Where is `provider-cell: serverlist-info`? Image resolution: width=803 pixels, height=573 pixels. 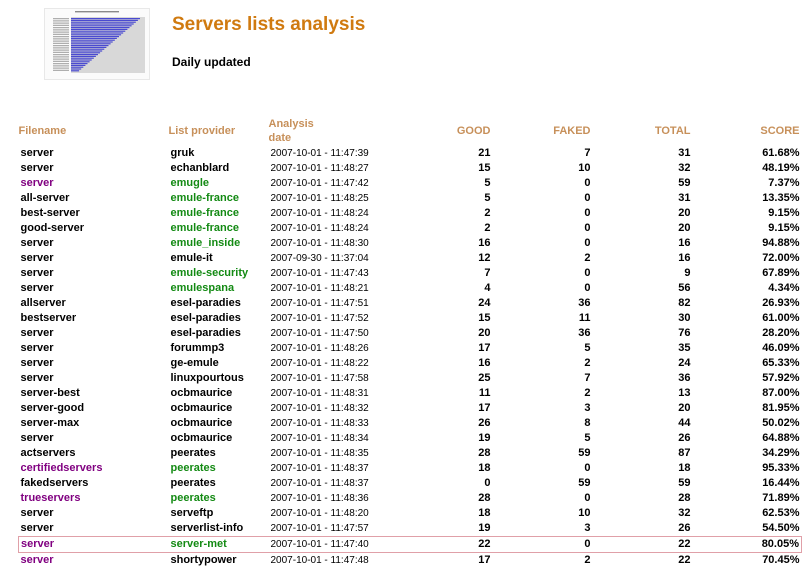
provider-cell: serverlist-info is located at coordinates (219, 529).